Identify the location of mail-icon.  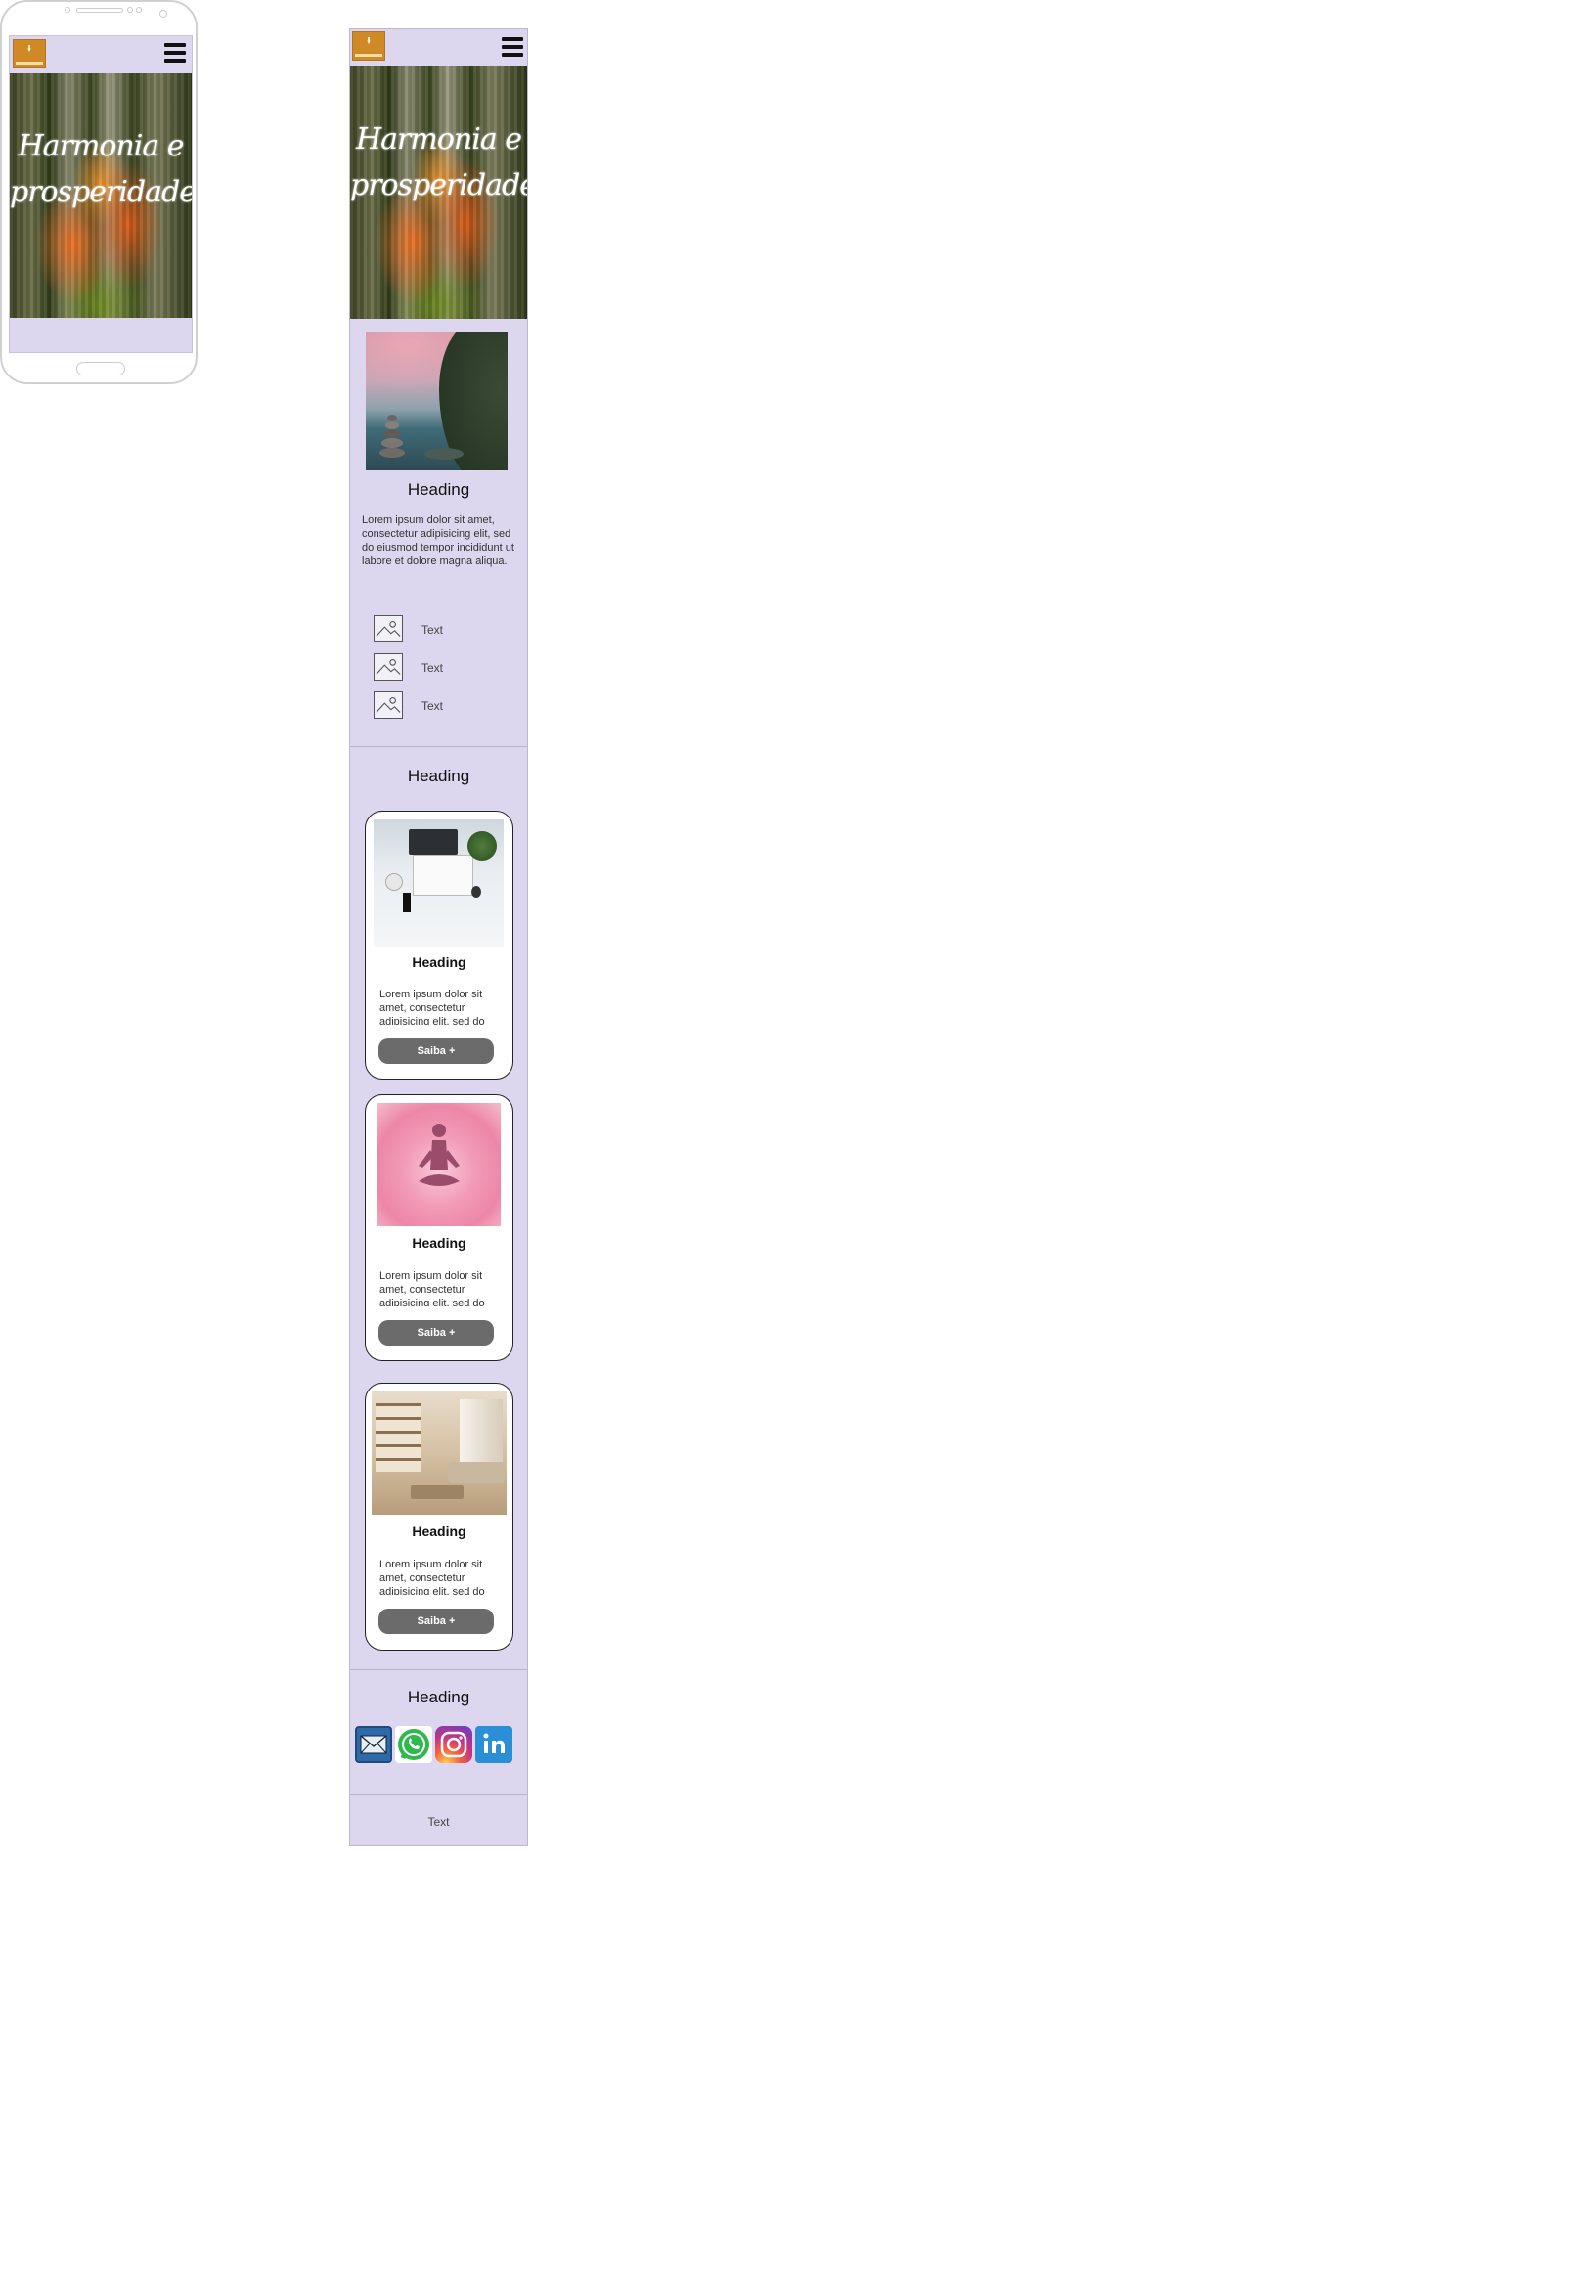
(373, 1744).